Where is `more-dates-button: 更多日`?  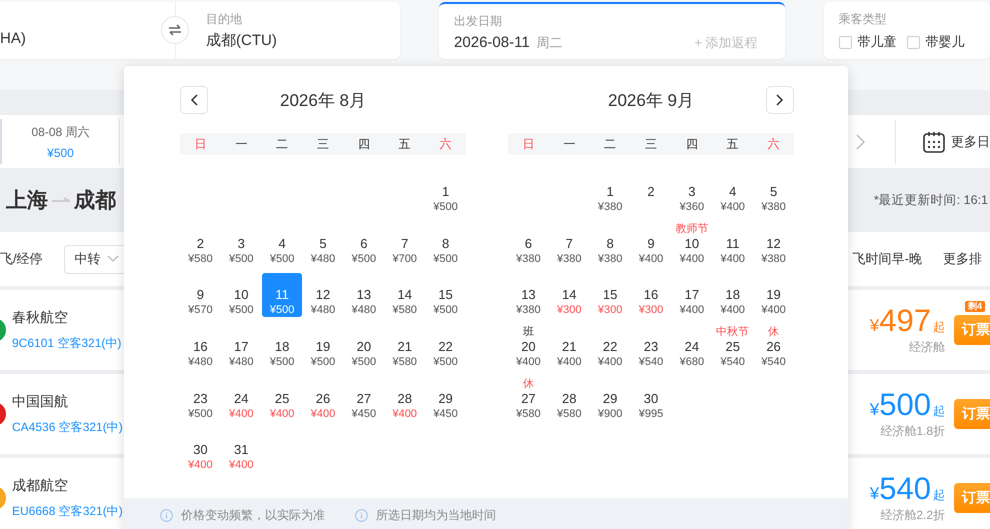 more-dates-button: 更多日 is located at coordinates (956, 141).